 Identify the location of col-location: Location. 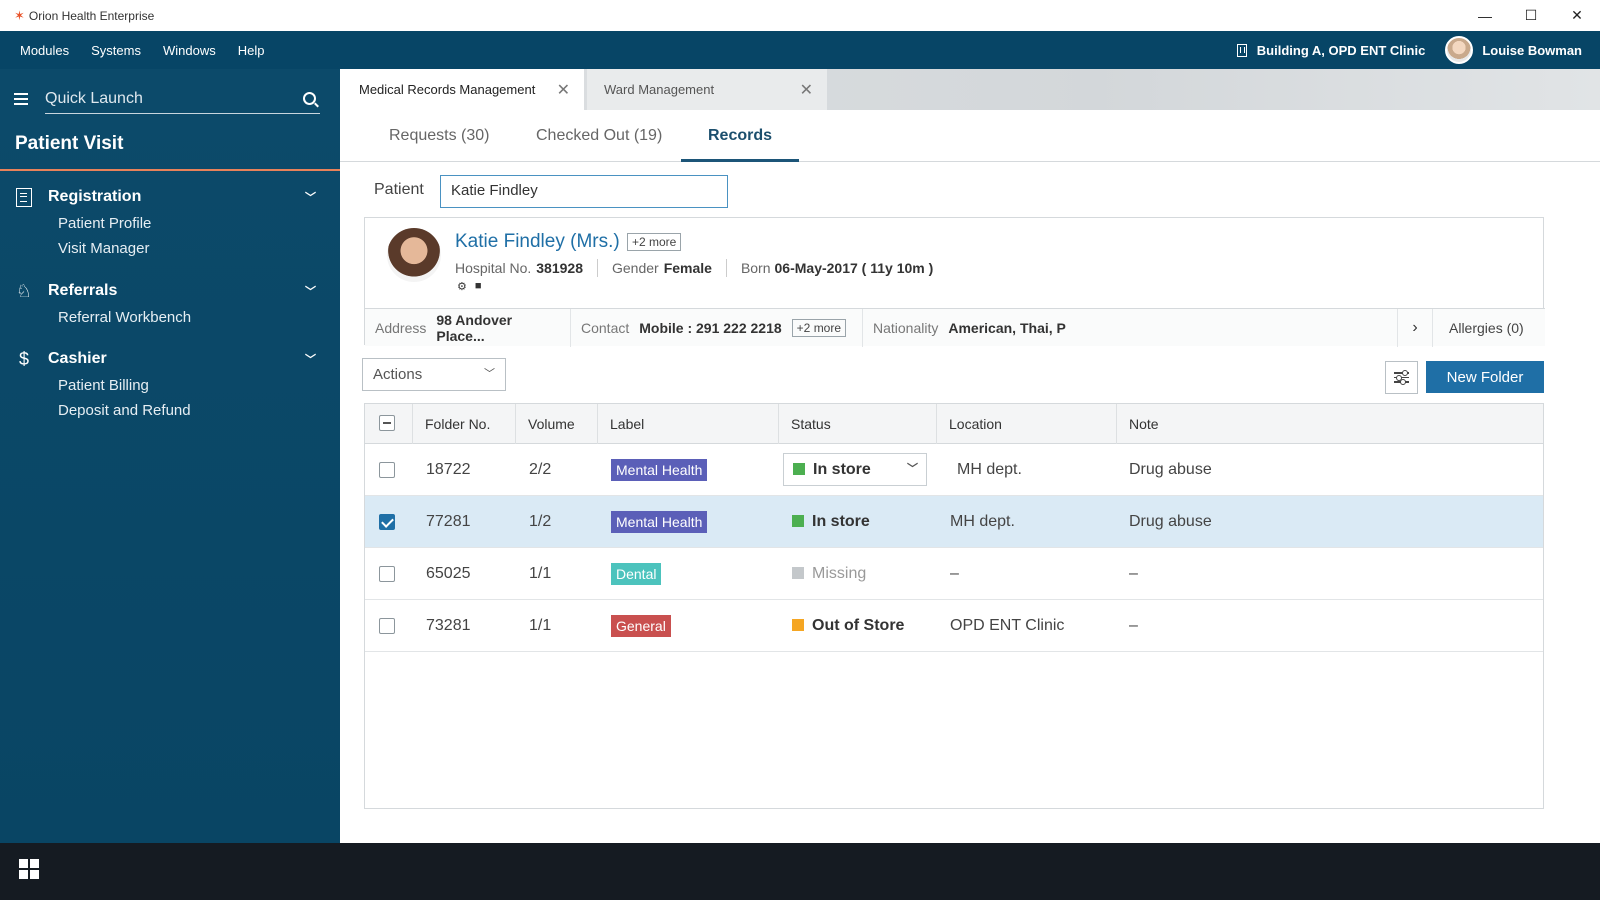
(1027, 424).